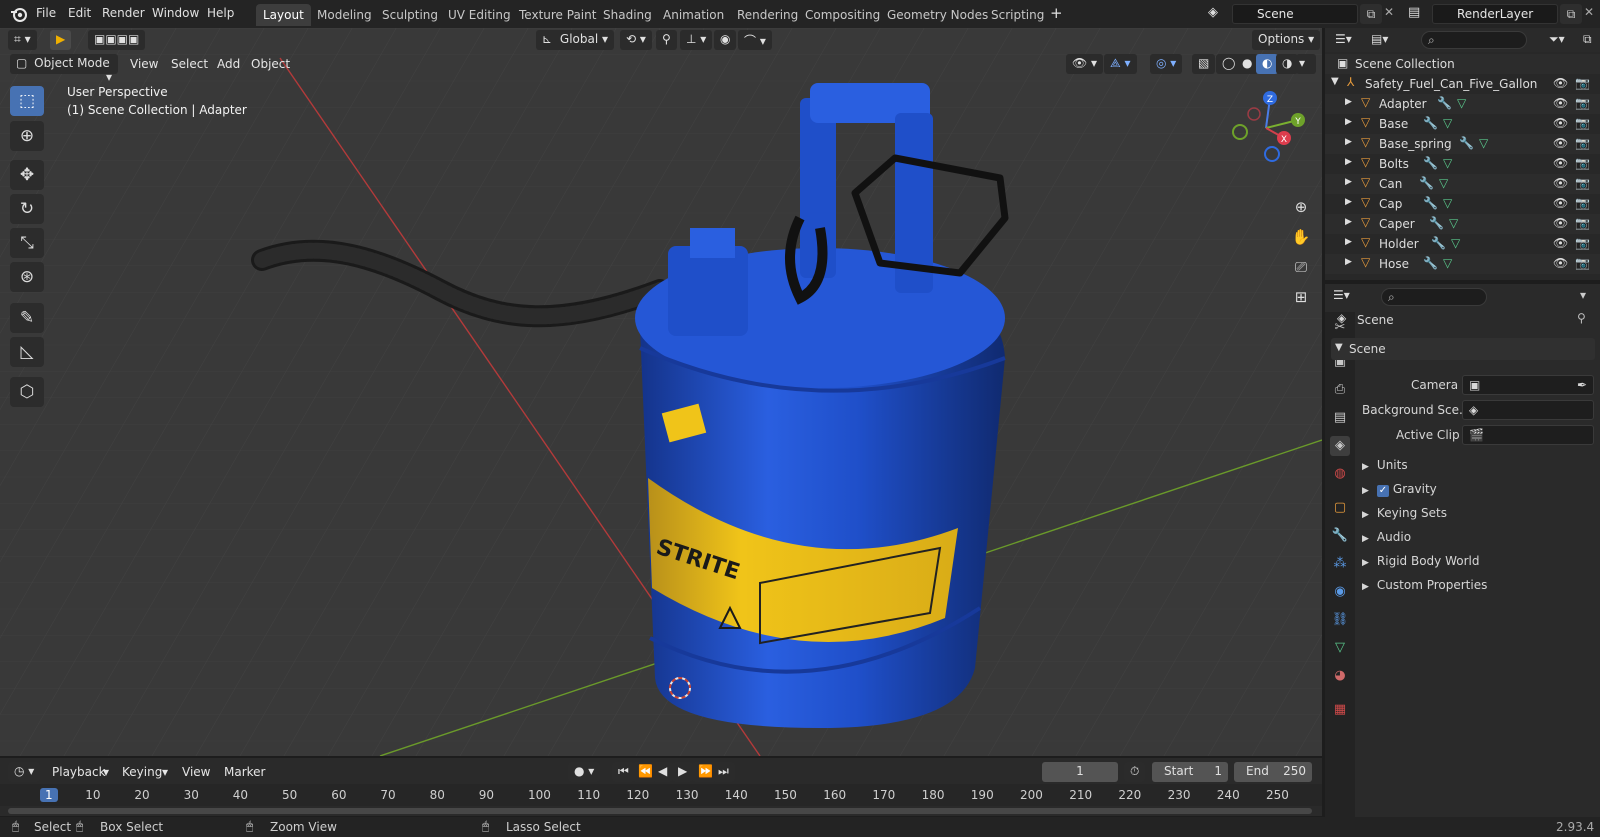  I want to click on modifier-tab-icon: 🔧, so click(1340, 536).